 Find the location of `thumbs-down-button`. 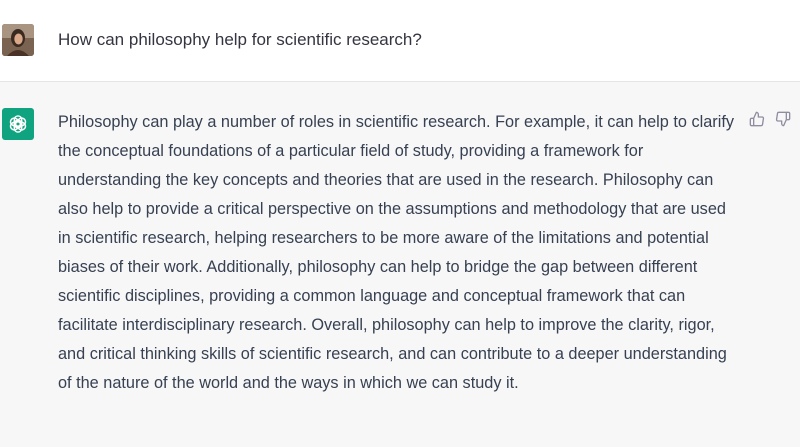

thumbs-down-button is located at coordinates (783, 119).